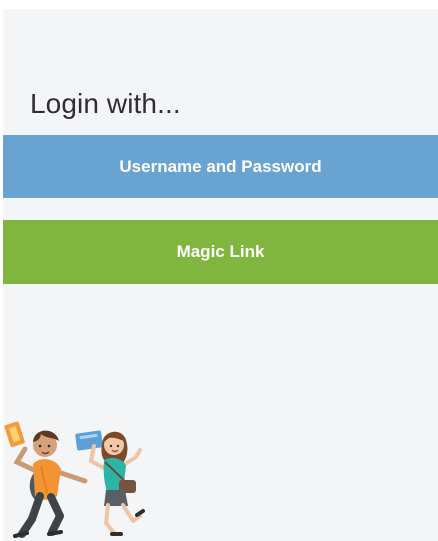  What do you see at coordinates (46, 479) in the screenshot?
I see `student-boy-figure` at bounding box center [46, 479].